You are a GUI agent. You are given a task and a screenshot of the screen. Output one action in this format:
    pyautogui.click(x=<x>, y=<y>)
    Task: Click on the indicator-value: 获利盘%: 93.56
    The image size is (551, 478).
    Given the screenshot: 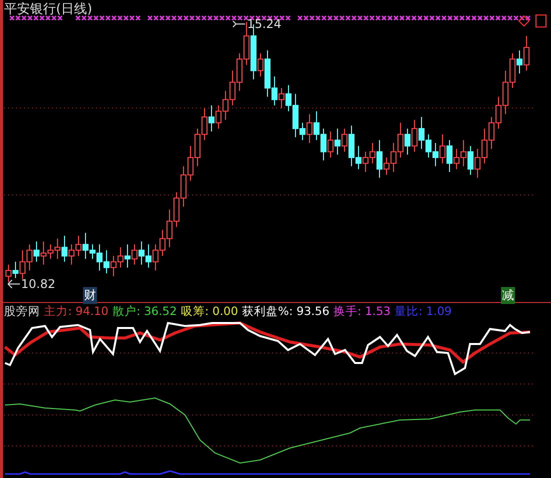 What is the action you would take?
    pyautogui.click(x=286, y=311)
    